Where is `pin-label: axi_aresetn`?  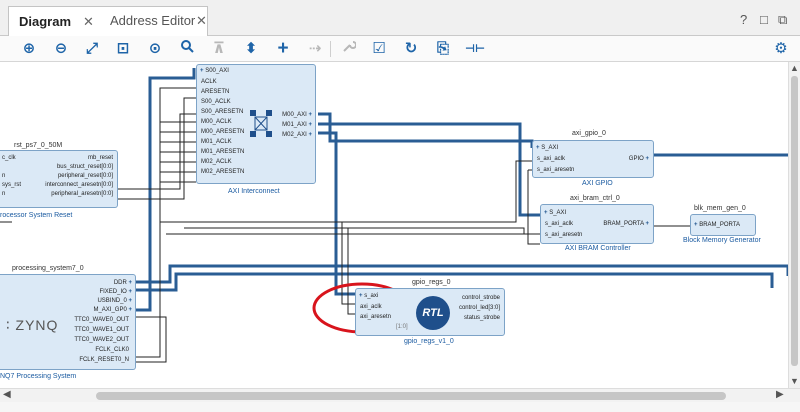
pin-label: axi_aresetn is located at coordinates (376, 317).